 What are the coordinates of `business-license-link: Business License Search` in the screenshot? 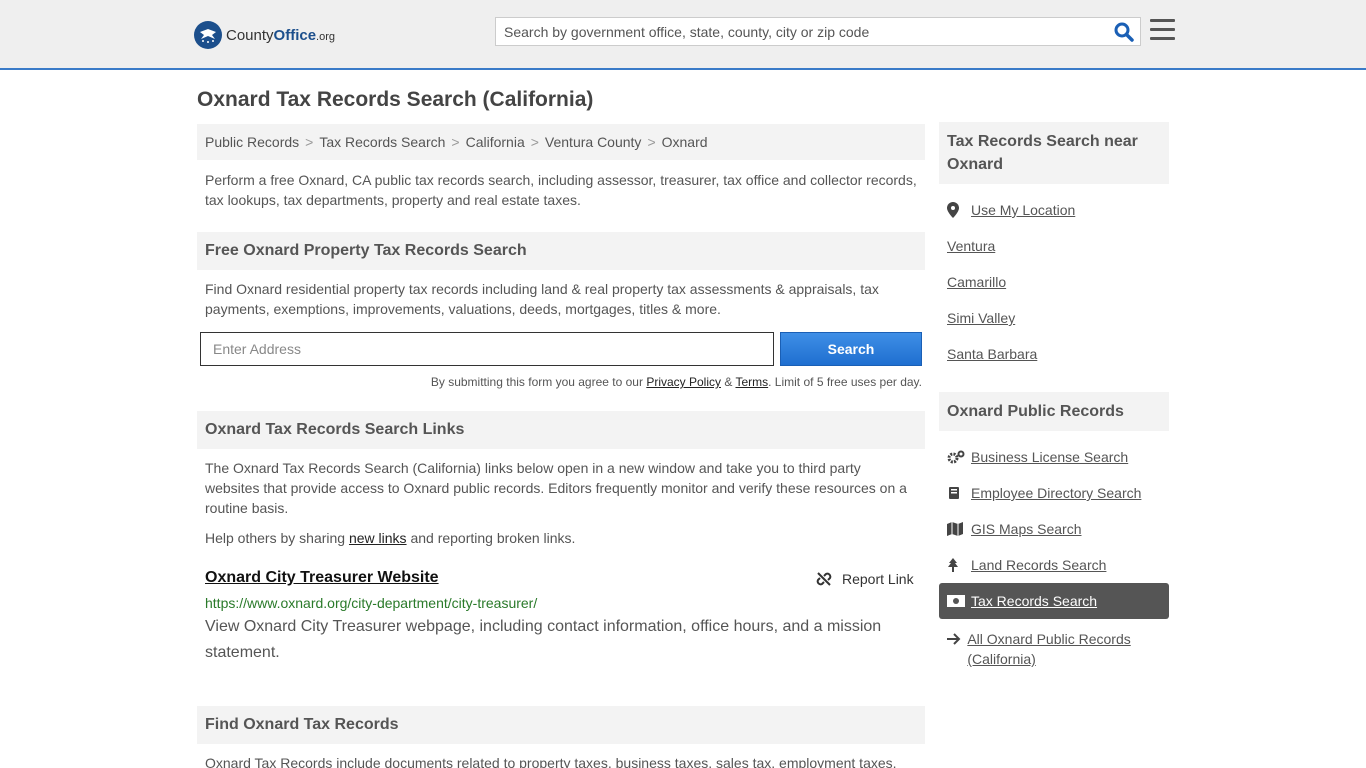 It's located at (1037, 457).